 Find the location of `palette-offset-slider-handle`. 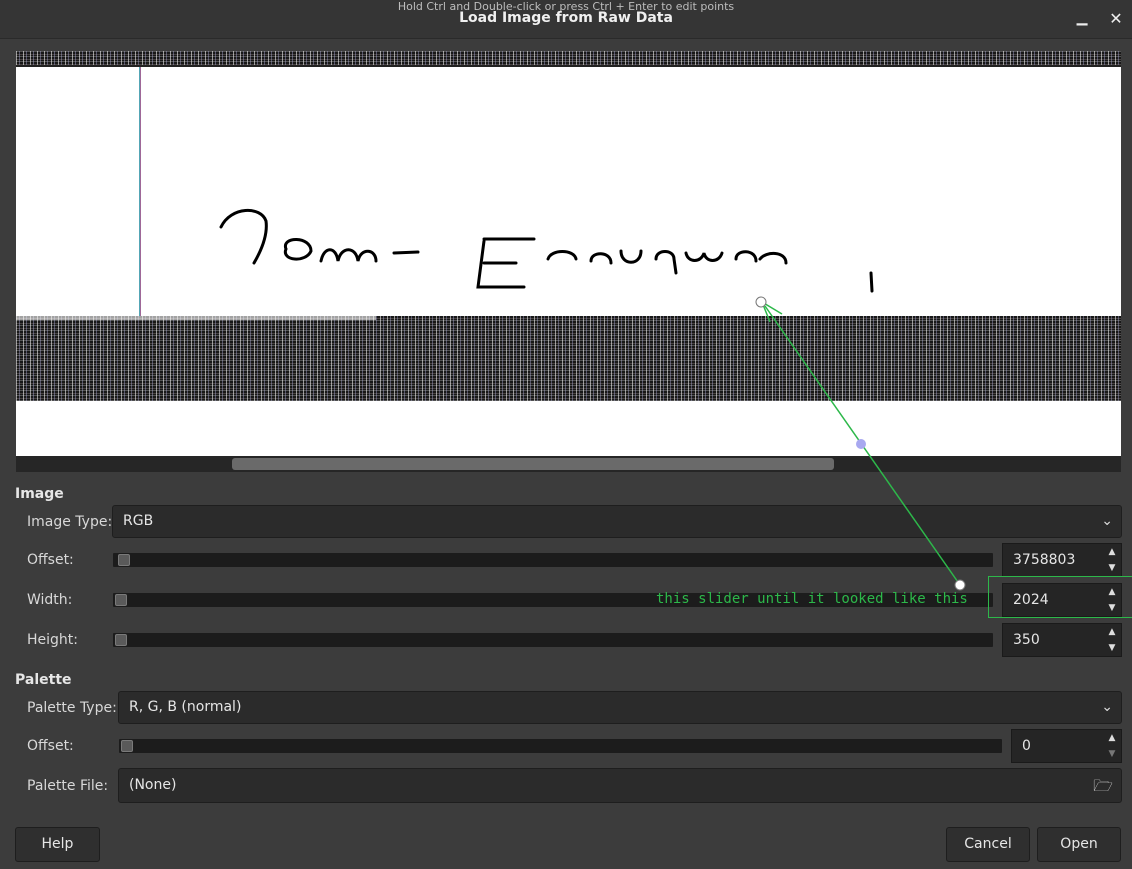

palette-offset-slider-handle is located at coordinates (127, 746).